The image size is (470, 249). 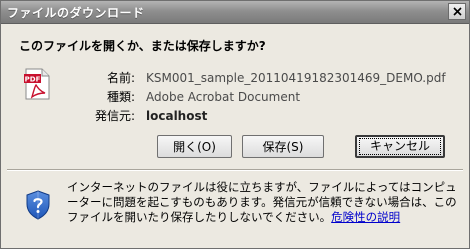 What do you see at coordinates (114, 116) in the screenshot?
I see `from-label: 発信元:` at bounding box center [114, 116].